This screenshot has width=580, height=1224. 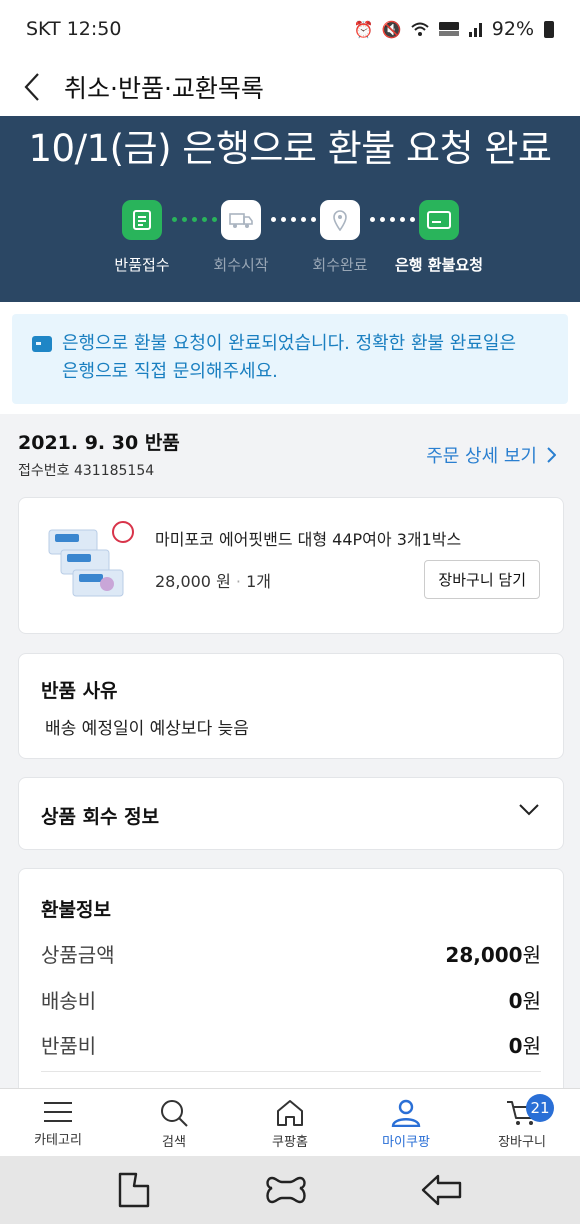 What do you see at coordinates (170, 371) in the screenshot?
I see `notice-line: 은행으로 직접 문의해주세요.` at bounding box center [170, 371].